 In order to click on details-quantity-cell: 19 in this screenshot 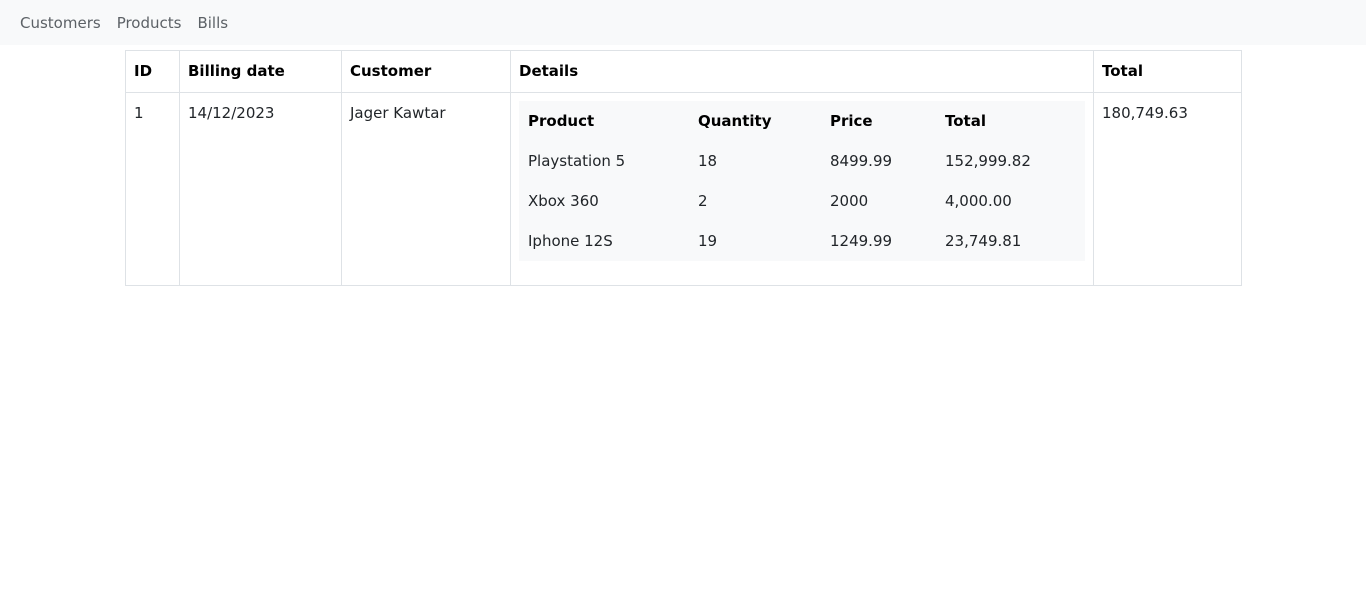, I will do `click(708, 241)`.